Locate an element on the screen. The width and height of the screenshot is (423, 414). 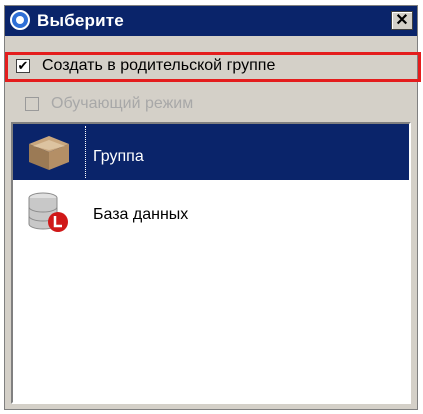
learning-mode-option: Обучающий режим is located at coordinates (214, 107).